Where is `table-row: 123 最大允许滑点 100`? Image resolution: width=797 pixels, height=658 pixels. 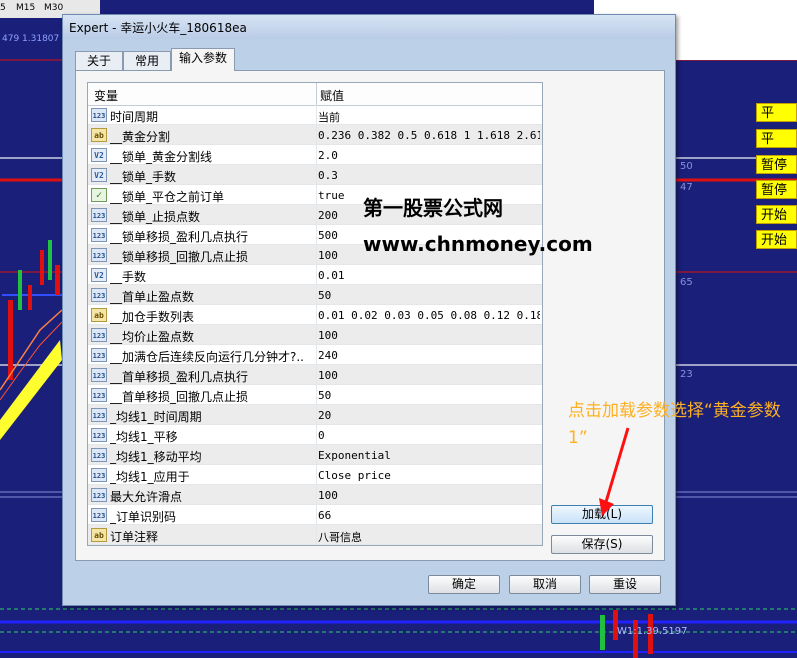
table-row: 123 最大允许滑点 100 is located at coordinates (315, 495).